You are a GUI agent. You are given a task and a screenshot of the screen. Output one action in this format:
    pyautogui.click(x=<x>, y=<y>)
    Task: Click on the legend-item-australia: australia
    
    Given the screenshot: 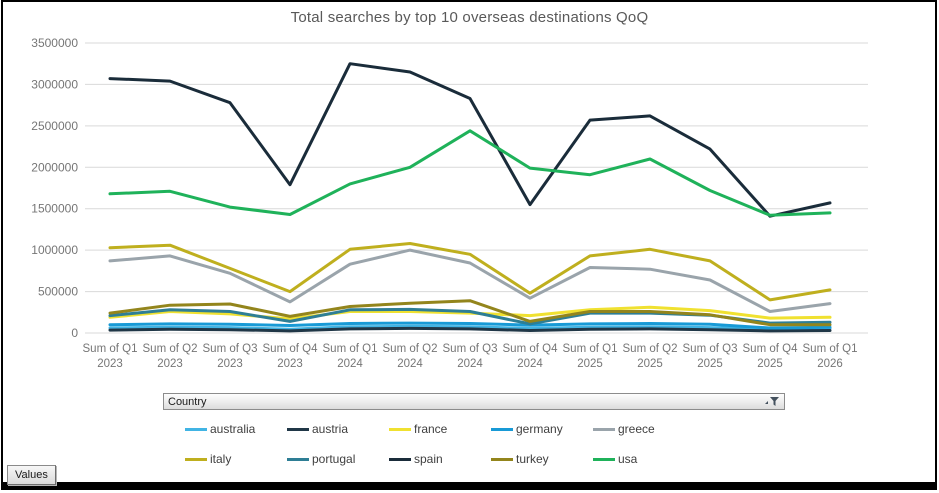 What is the action you would take?
    pyautogui.click(x=236, y=429)
    